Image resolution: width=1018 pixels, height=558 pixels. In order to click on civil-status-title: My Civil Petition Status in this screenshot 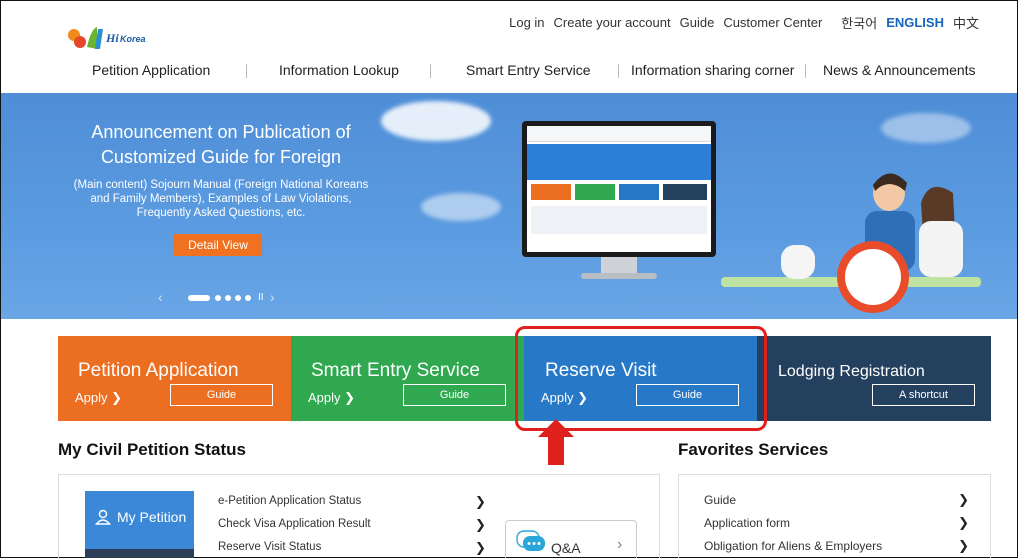, I will do `click(152, 449)`.